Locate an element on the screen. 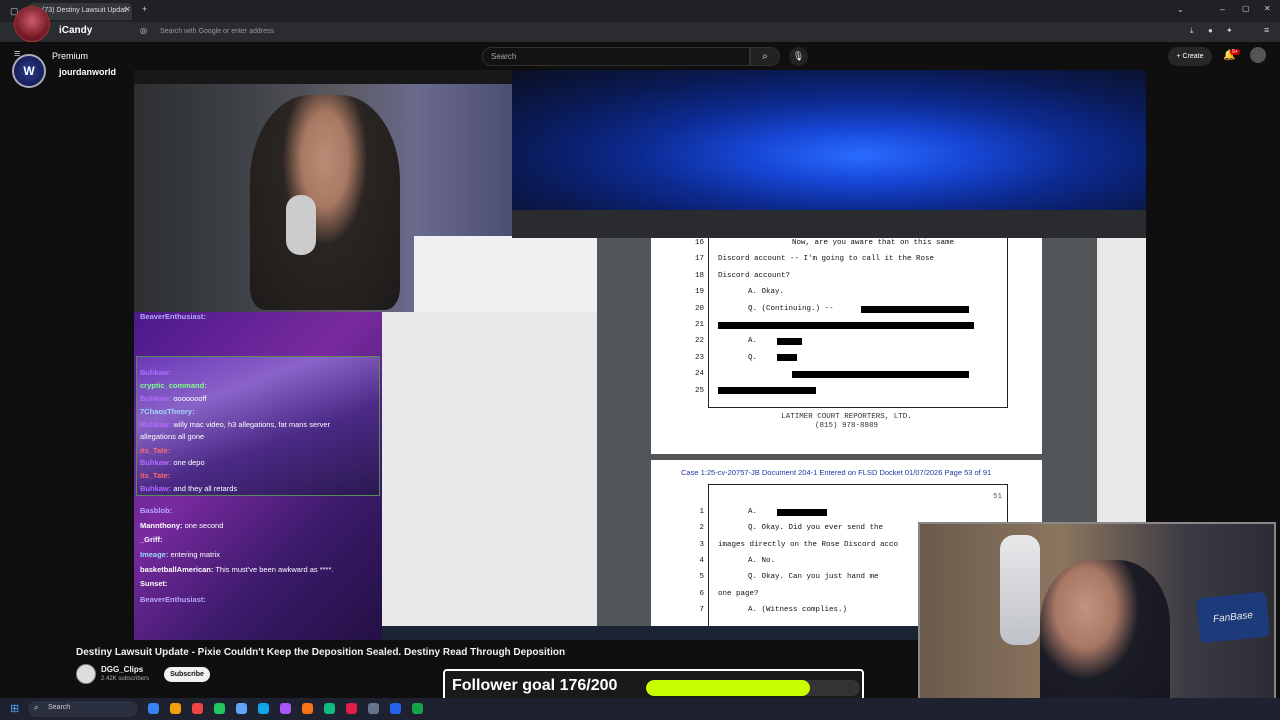  search-input: Search is located at coordinates (616, 56).